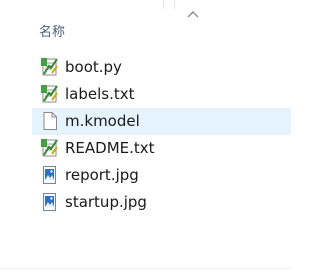 This screenshot has width=320, height=276. What do you see at coordinates (161, 175) in the screenshot?
I see `file-row: report.jpg` at bounding box center [161, 175].